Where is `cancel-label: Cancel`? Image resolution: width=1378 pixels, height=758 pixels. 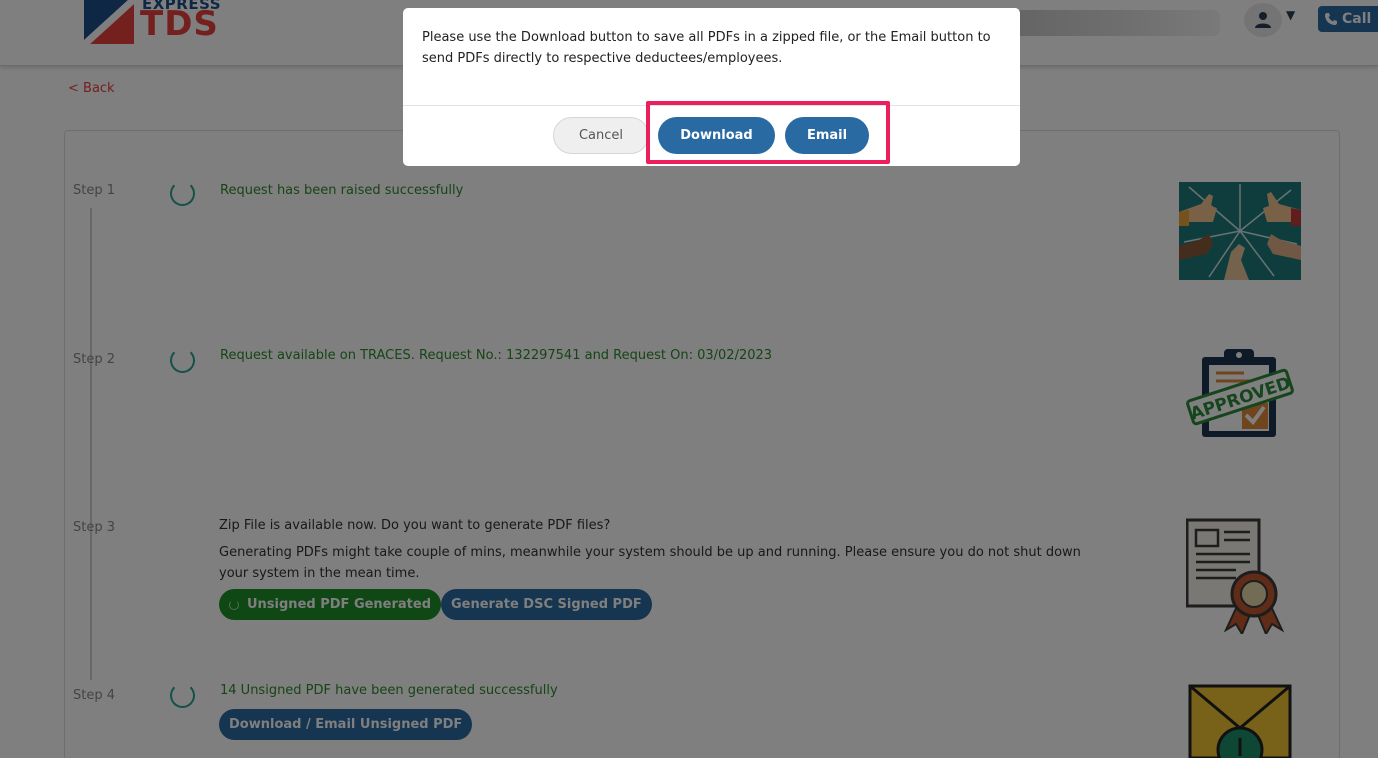 cancel-label: Cancel is located at coordinates (601, 135).